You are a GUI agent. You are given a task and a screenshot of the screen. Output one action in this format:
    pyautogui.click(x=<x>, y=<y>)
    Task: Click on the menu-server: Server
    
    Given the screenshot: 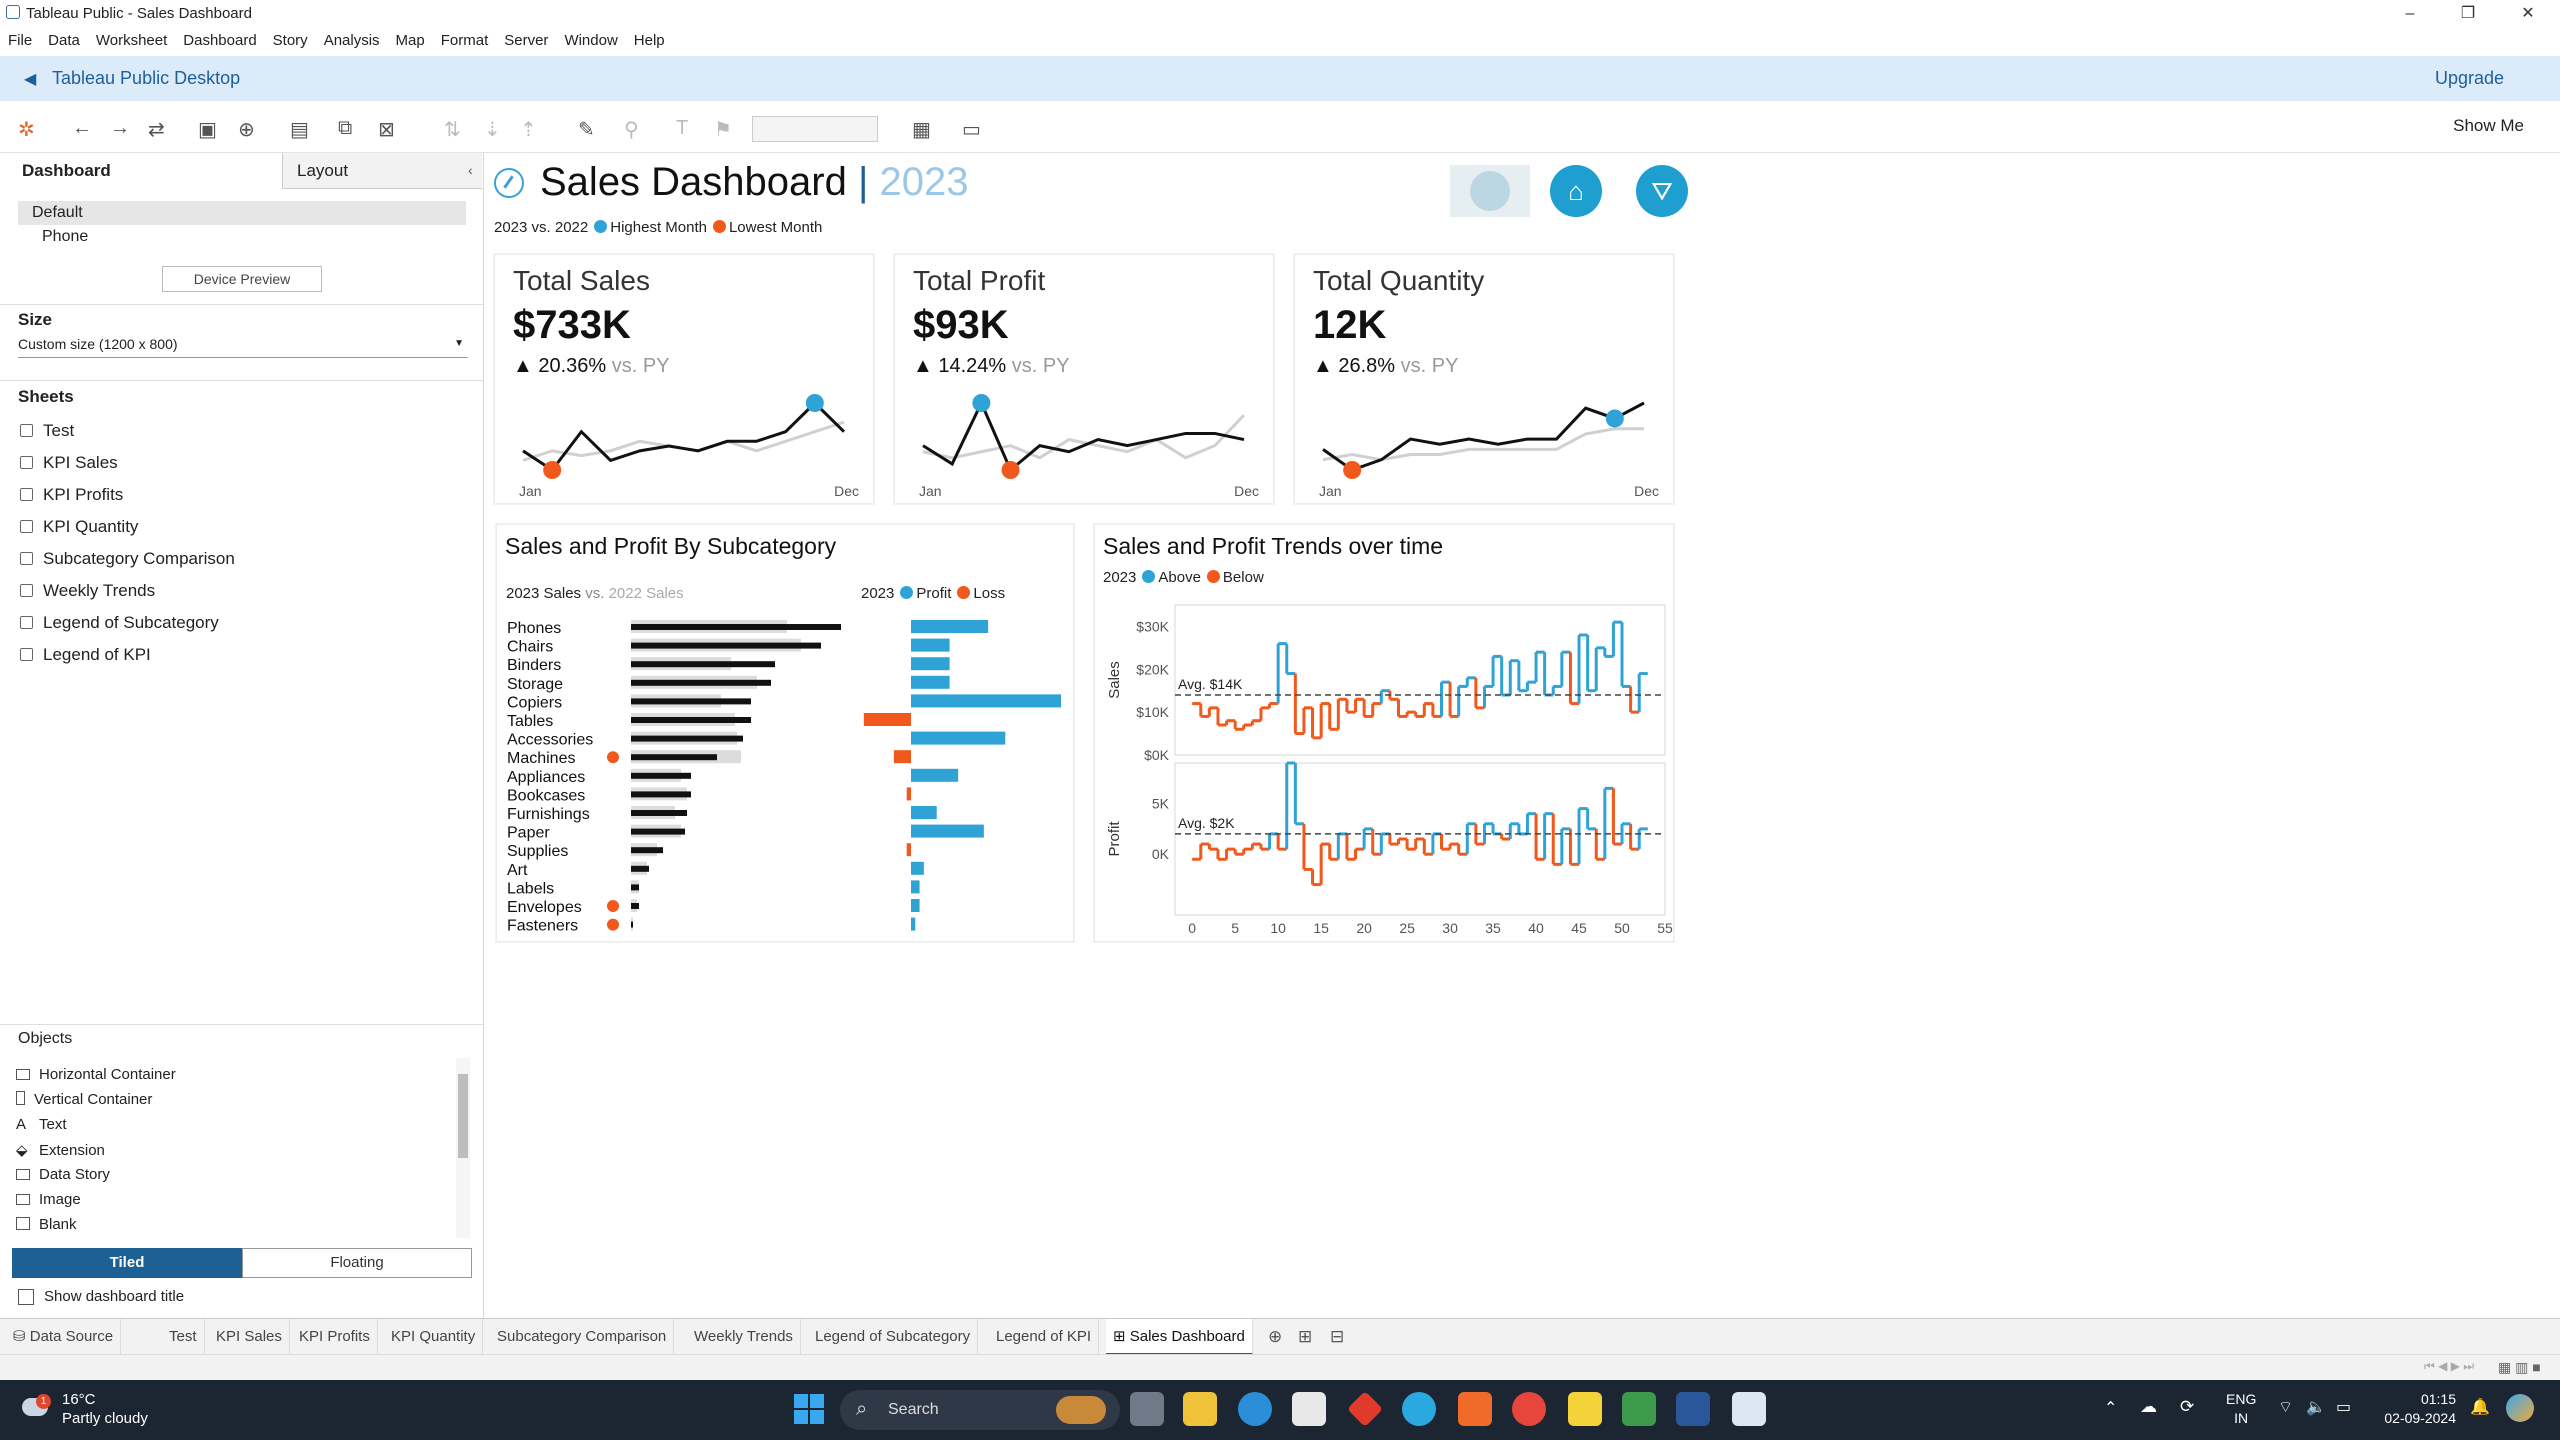 What is the action you would take?
    pyautogui.click(x=526, y=39)
    